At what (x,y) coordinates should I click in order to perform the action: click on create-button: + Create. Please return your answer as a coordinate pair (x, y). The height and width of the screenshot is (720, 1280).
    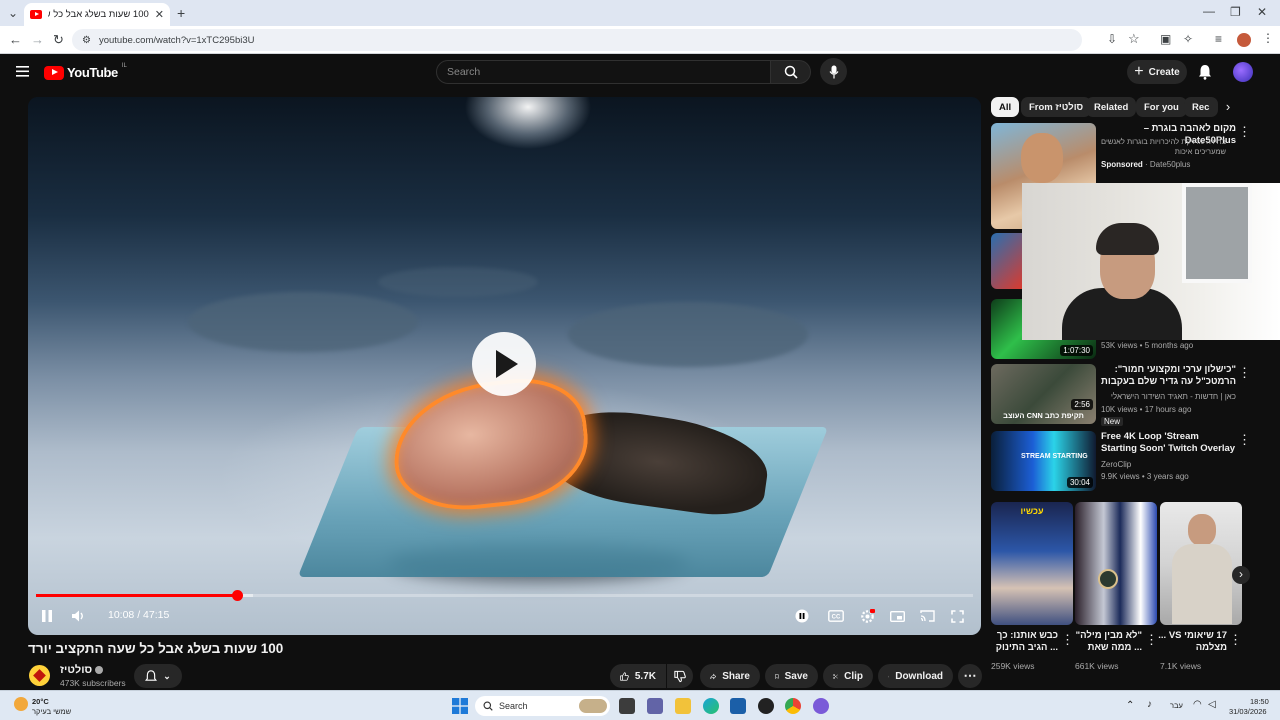
    Looking at the image, I should click on (1157, 72).